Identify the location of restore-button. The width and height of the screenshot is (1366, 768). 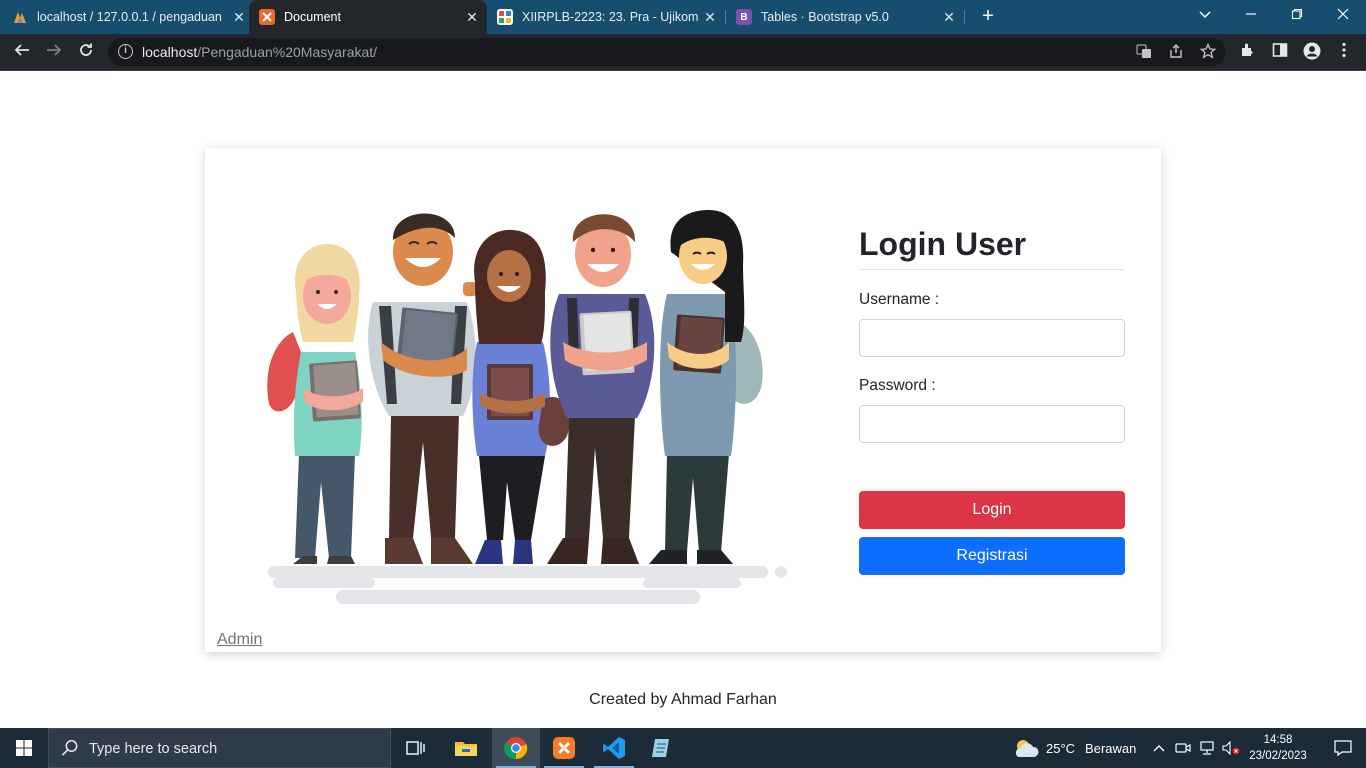
(1297, 16).